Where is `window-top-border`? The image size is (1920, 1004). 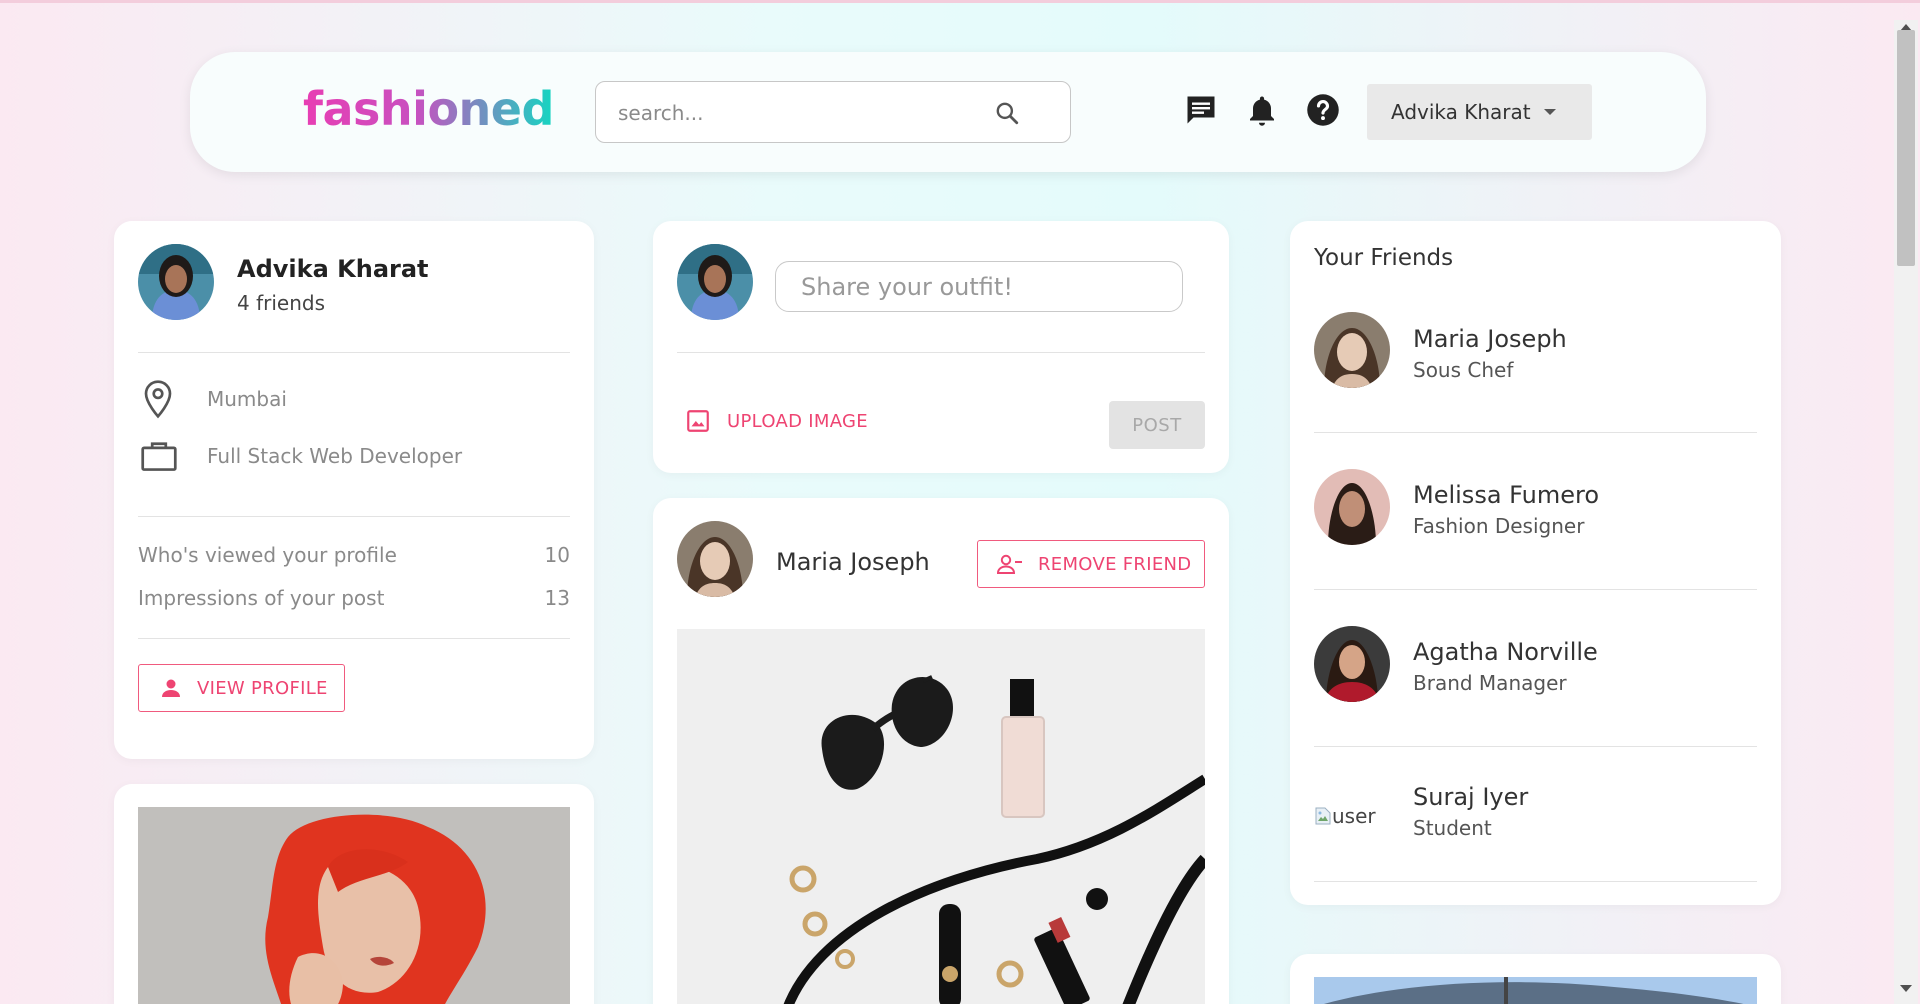 window-top-border is located at coordinates (960, 1).